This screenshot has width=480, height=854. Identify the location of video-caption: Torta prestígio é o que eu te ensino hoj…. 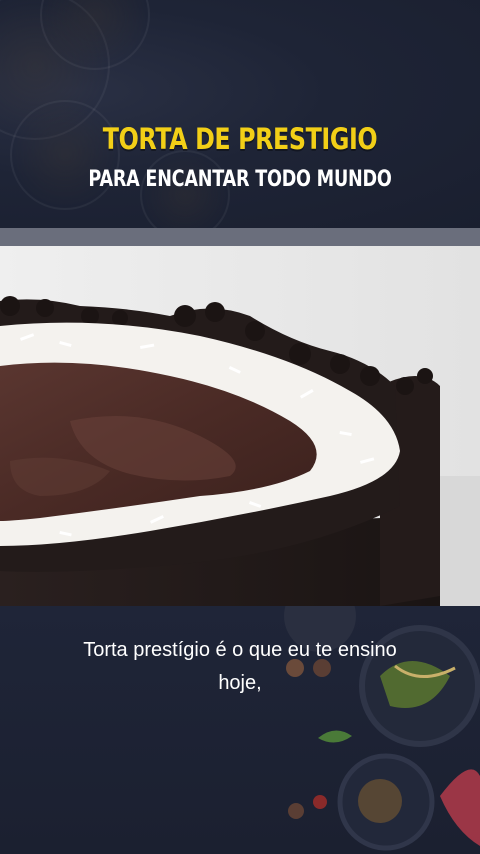
(240, 667).